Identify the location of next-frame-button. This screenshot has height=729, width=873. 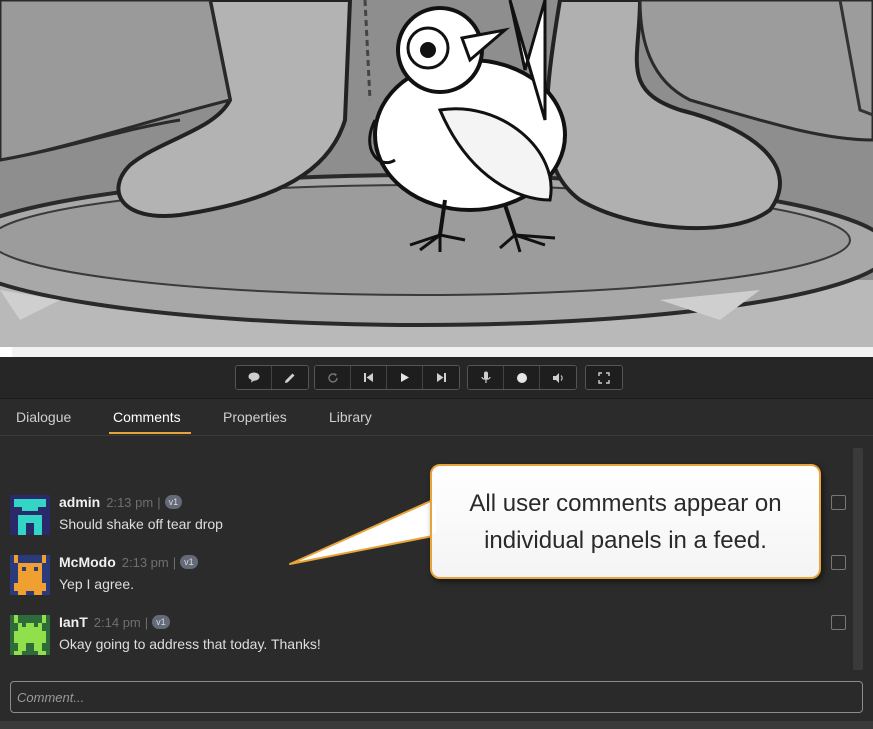
(441, 377).